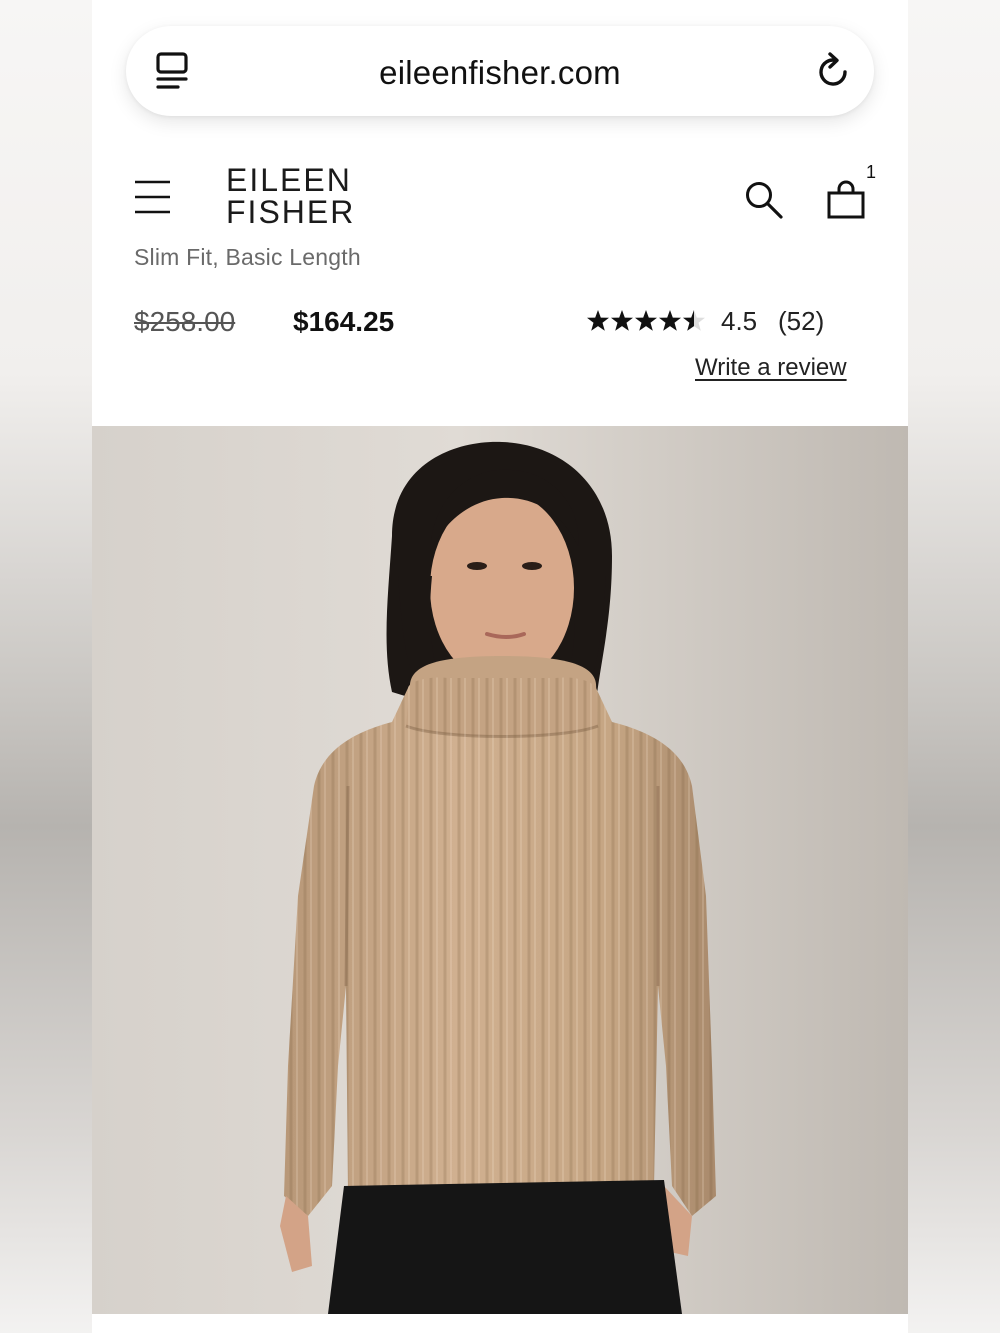 This screenshot has height=1333, width=1000. I want to click on page-margin-right, so click(954, 666).